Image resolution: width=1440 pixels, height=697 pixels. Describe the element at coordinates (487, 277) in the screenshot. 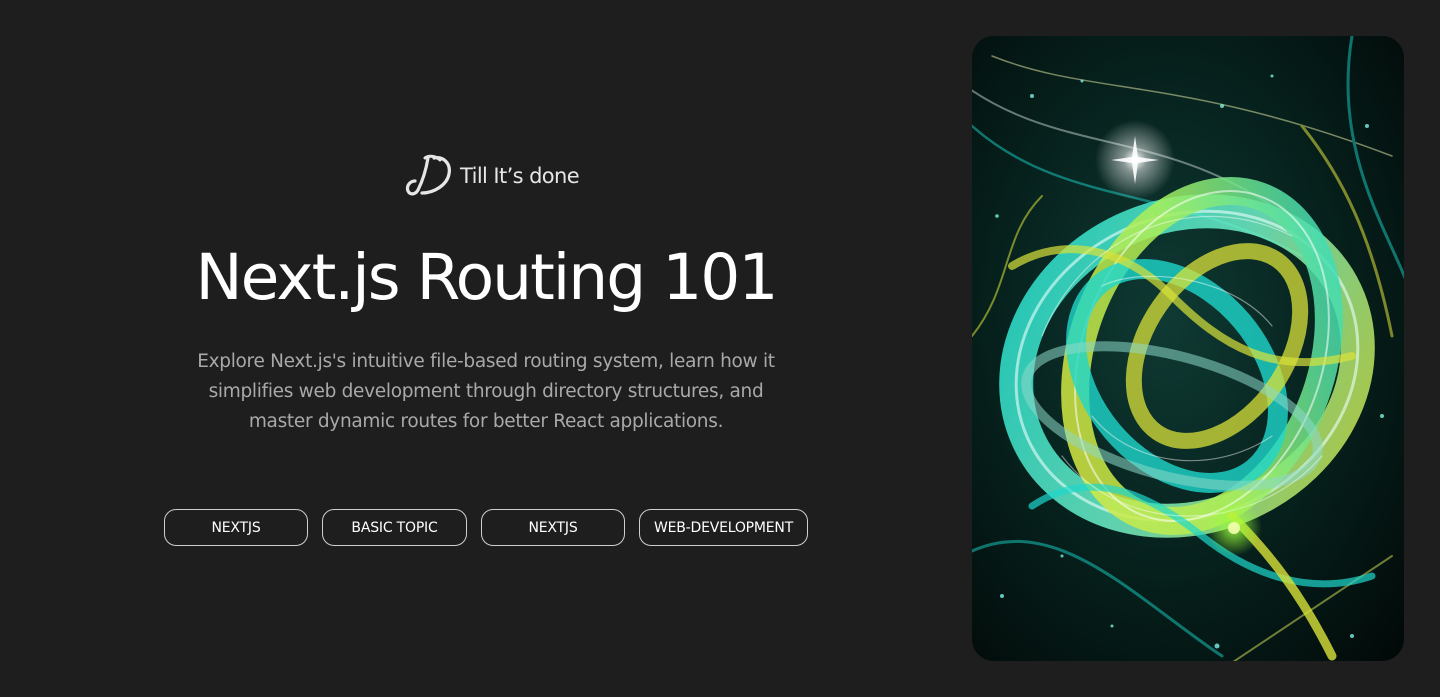

I see `page-title: Next.js Routing 101` at that location.